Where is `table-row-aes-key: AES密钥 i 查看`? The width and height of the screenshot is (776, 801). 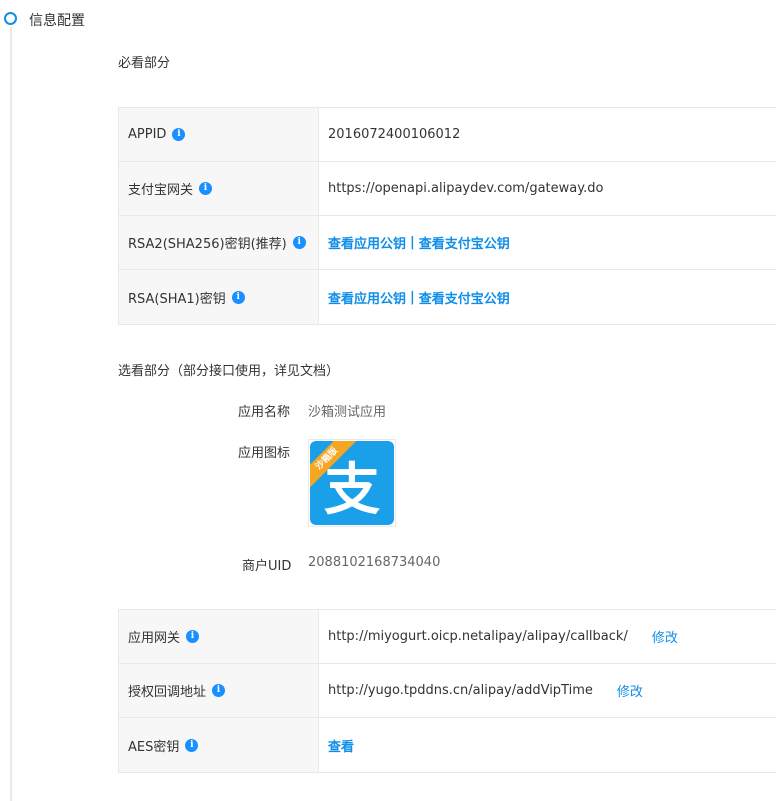
table-row-aes-key: AES密钥 i 查看 is located at coordinates (447, 745).